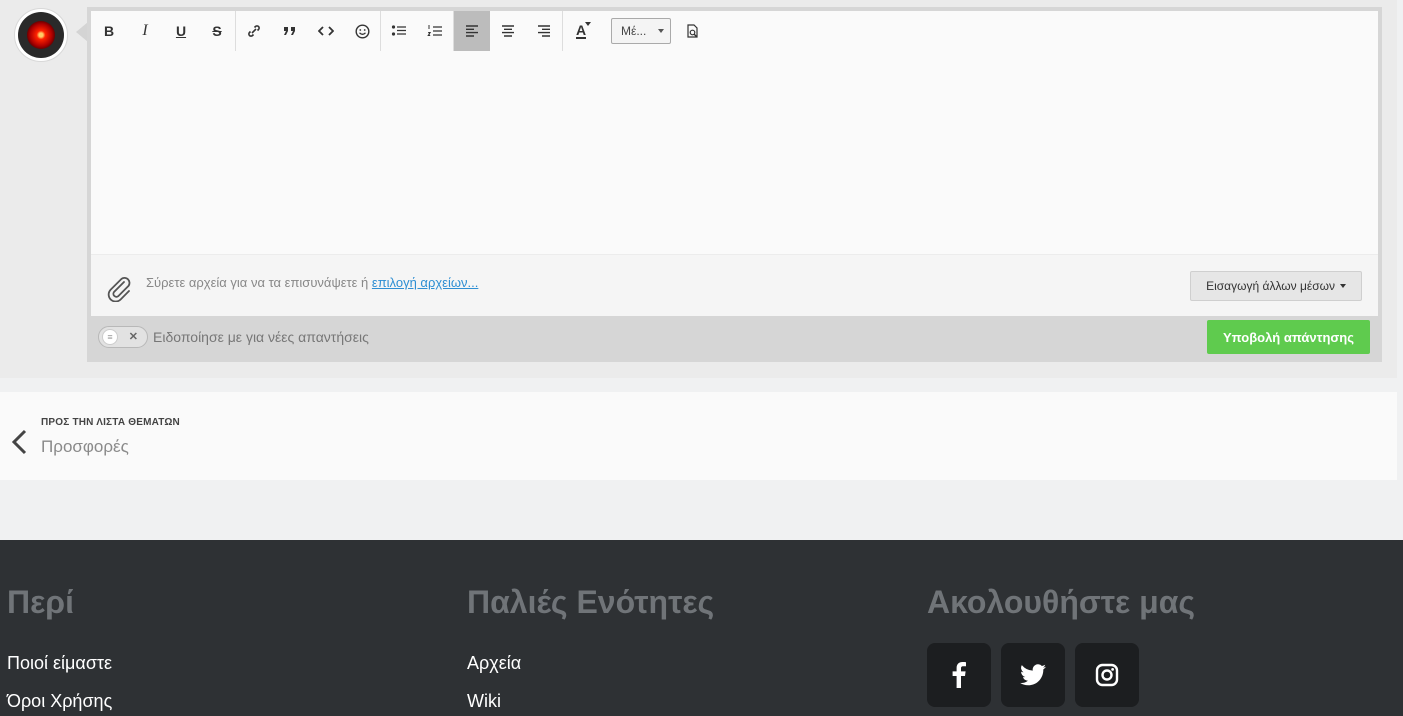 The image size is (1403, 716). I want to click on twitter-icon, so click(1033, 675).